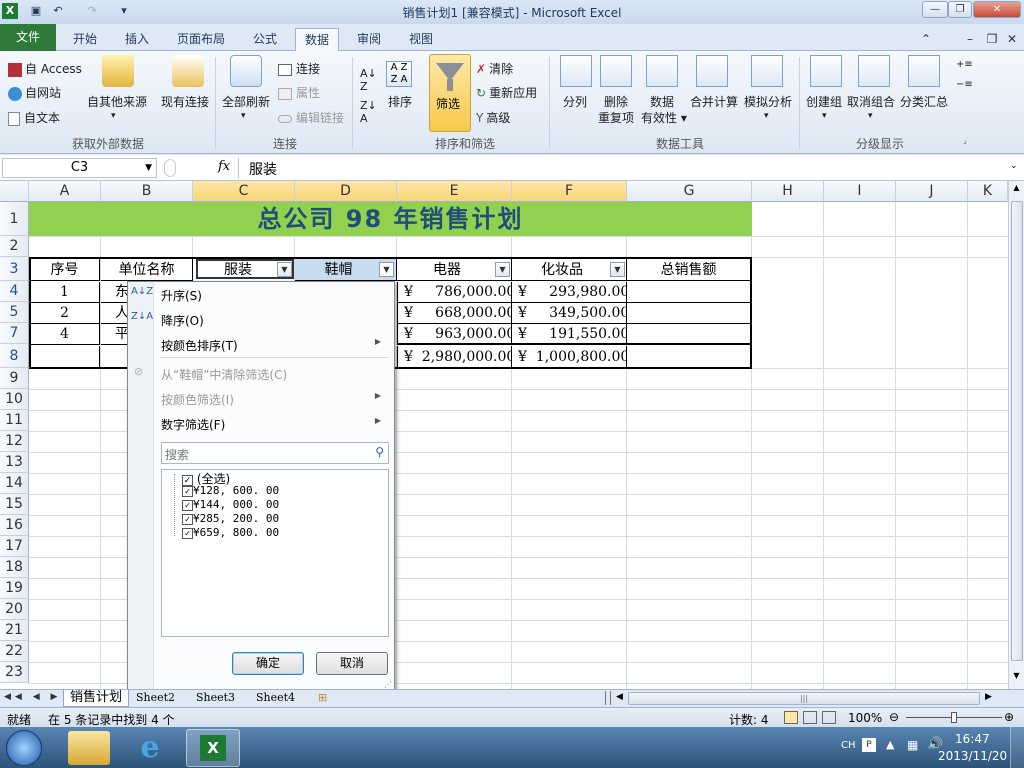  What do you see at coordinates (970, 39) in the screenshot?
I see `workbook-minimize-icon: –` at bounding box center [970, 39].